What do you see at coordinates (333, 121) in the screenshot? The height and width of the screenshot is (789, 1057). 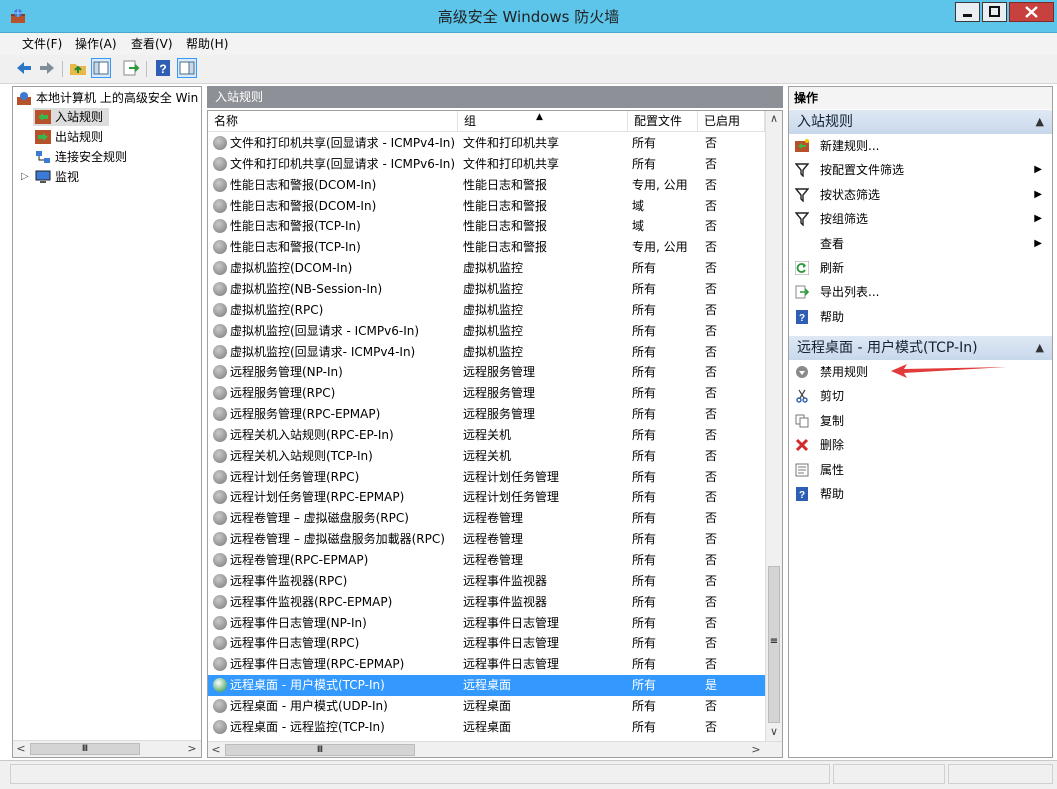 I see `column-header-name: 名称` at bounding box center [333, 121].